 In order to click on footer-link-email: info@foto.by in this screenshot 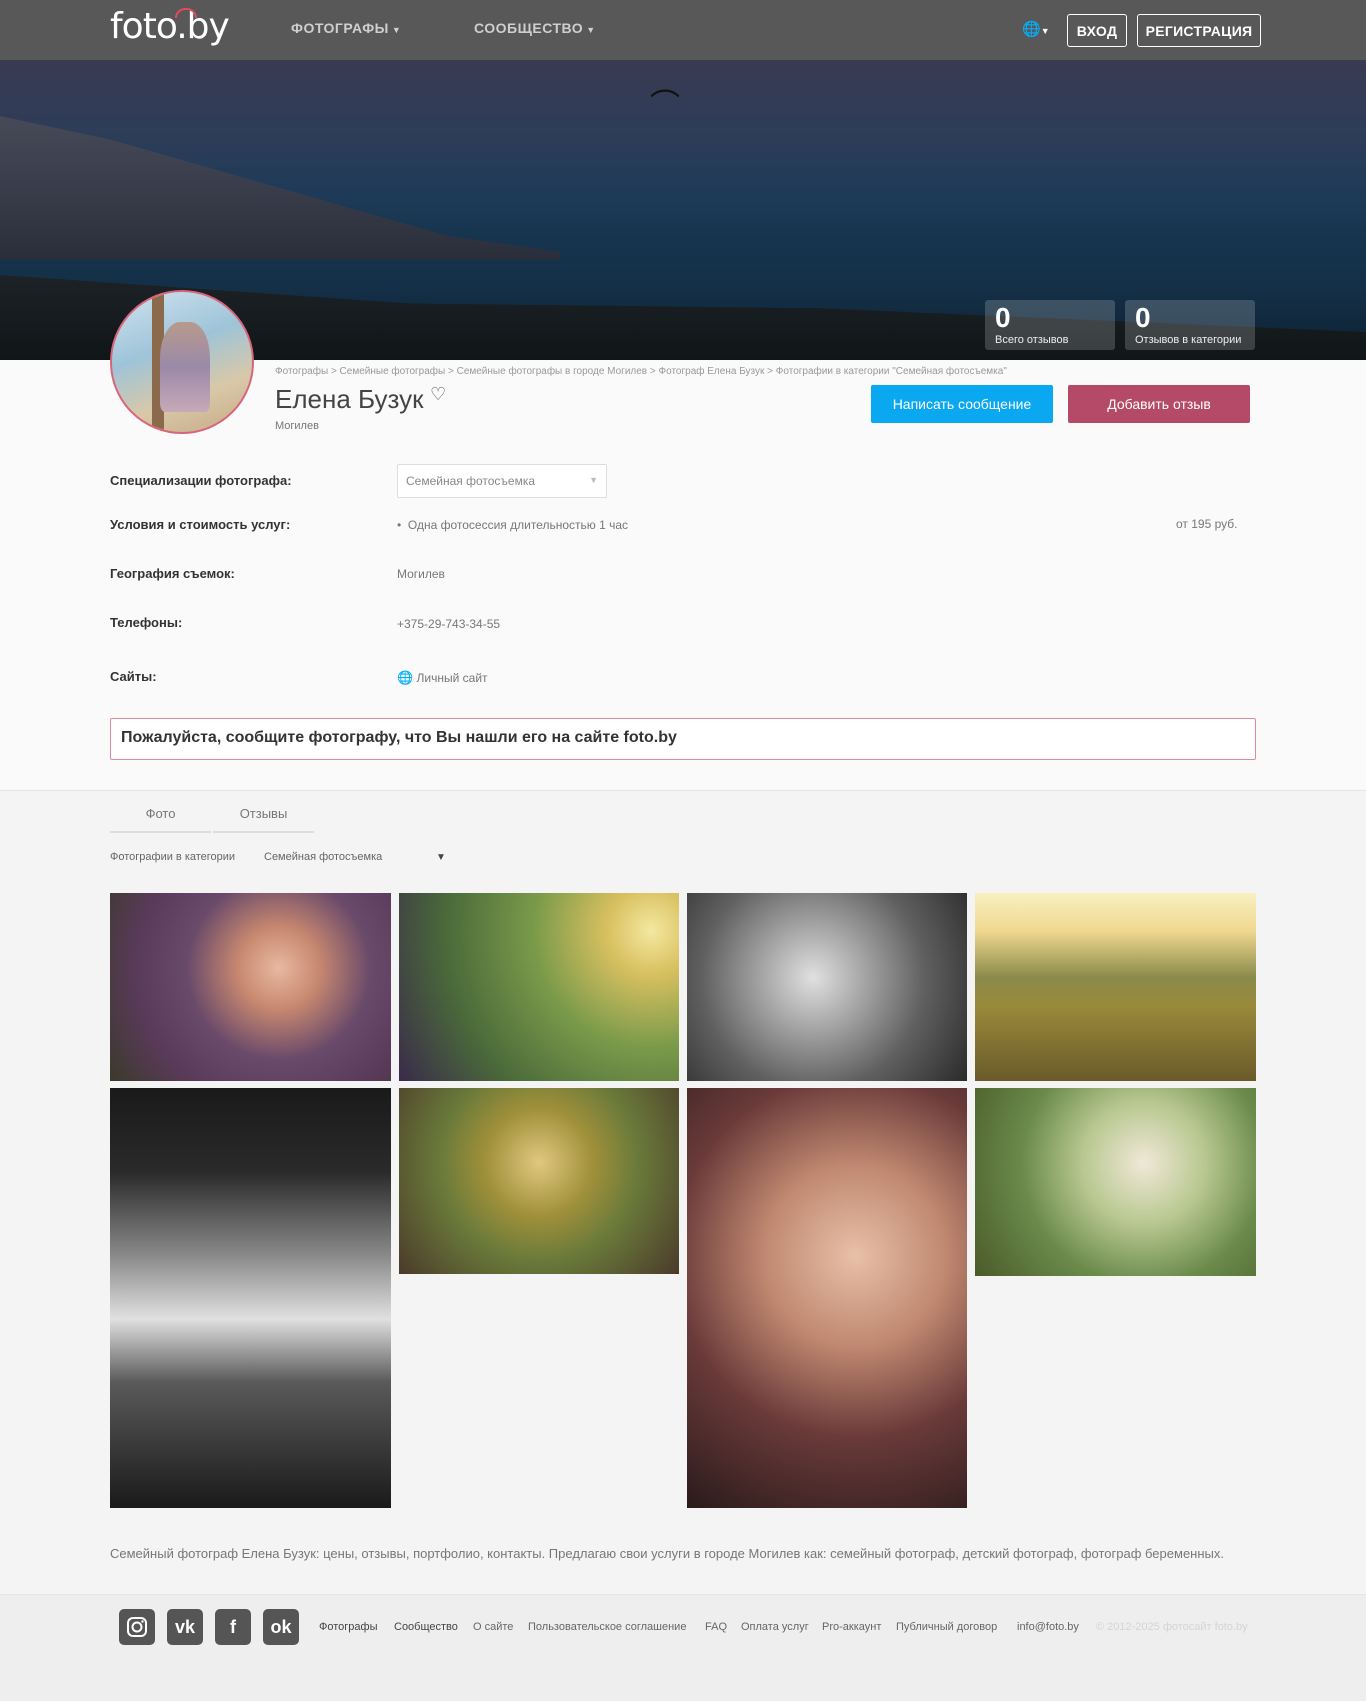, I will do `click(1048, 1627)`.